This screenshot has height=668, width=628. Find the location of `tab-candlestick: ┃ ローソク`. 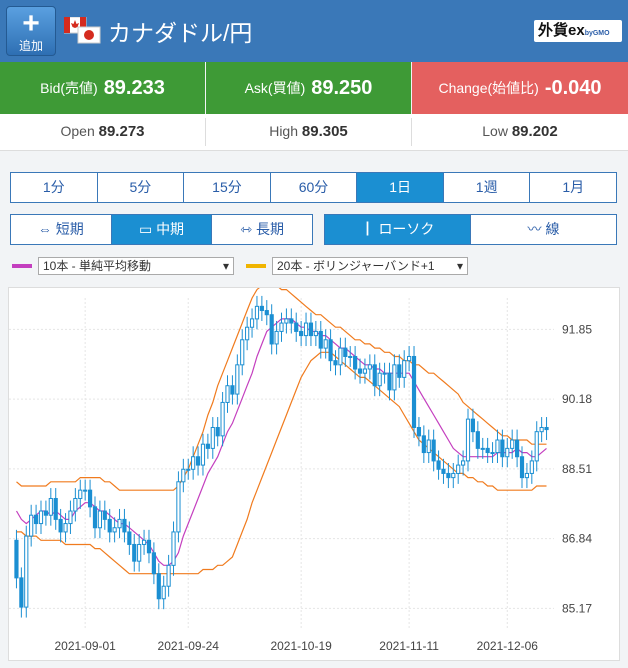

tab-candlestick: ┃ ローソク is located at coordinates (398, 229).